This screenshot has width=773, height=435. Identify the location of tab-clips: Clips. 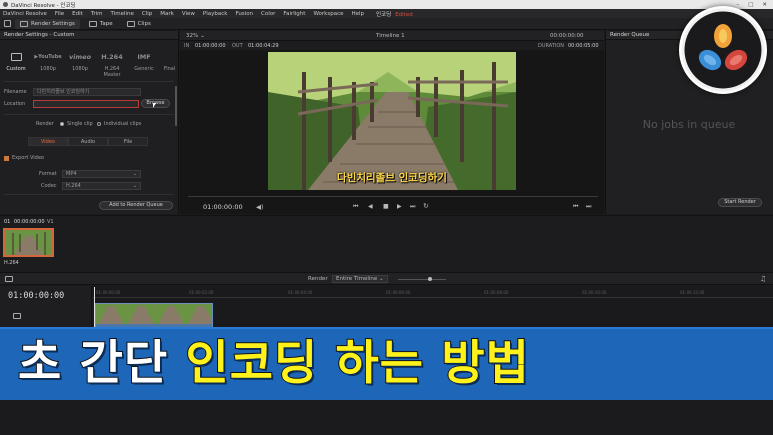
(139, 24).